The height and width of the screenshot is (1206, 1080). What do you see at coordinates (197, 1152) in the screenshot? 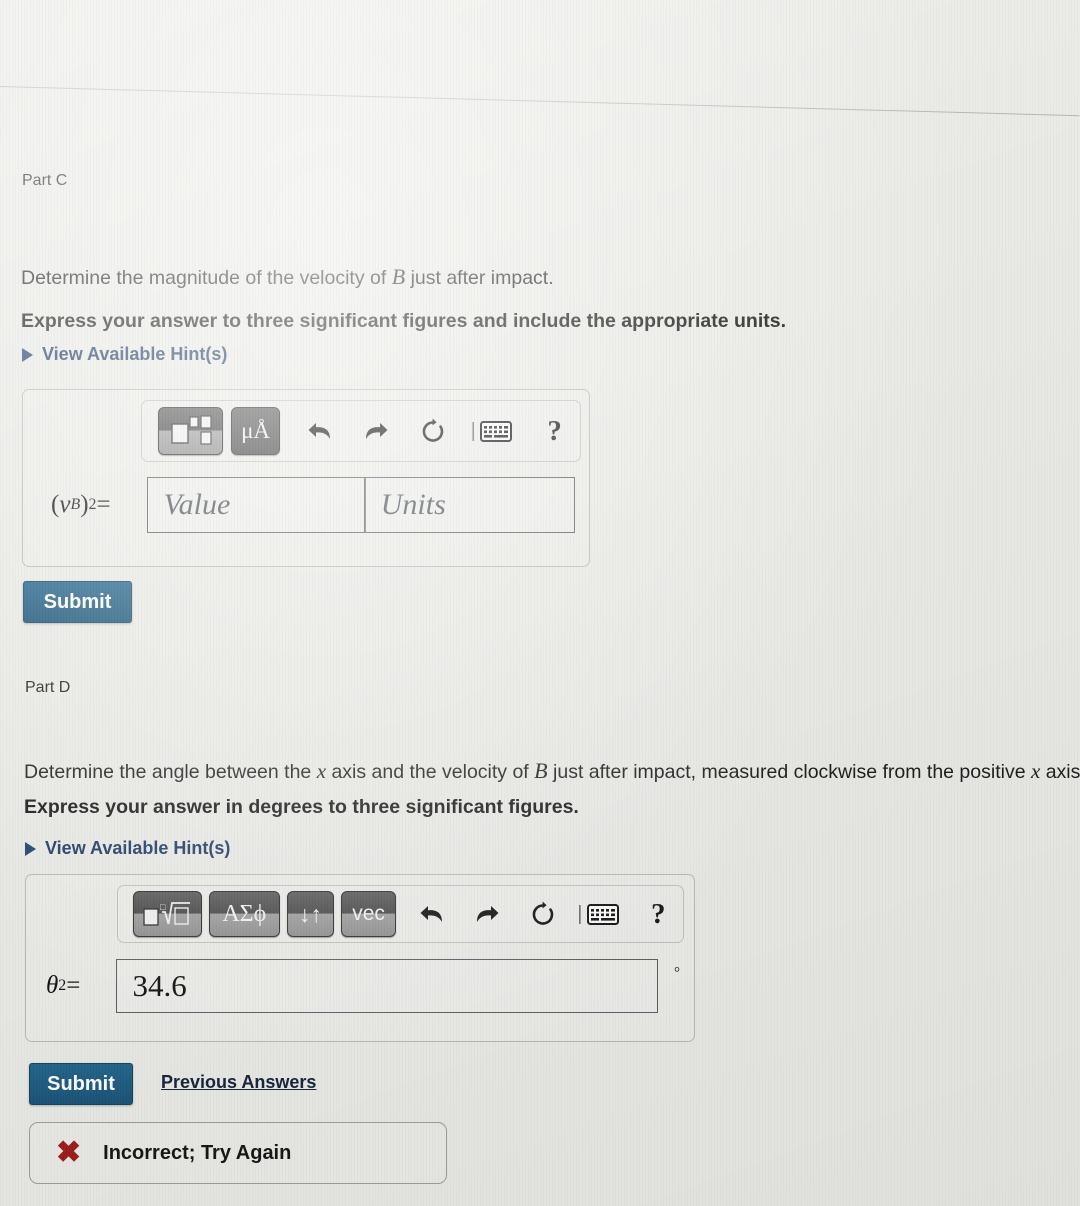
I see `feedback-message: Incorrect; Try Again` at bounding box center [197, 1152].